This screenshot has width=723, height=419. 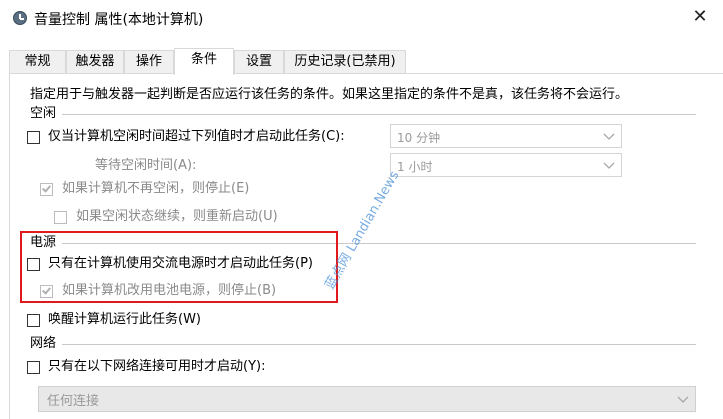 I want to click on tab-actions: 操作, so click(x=149, y=62).